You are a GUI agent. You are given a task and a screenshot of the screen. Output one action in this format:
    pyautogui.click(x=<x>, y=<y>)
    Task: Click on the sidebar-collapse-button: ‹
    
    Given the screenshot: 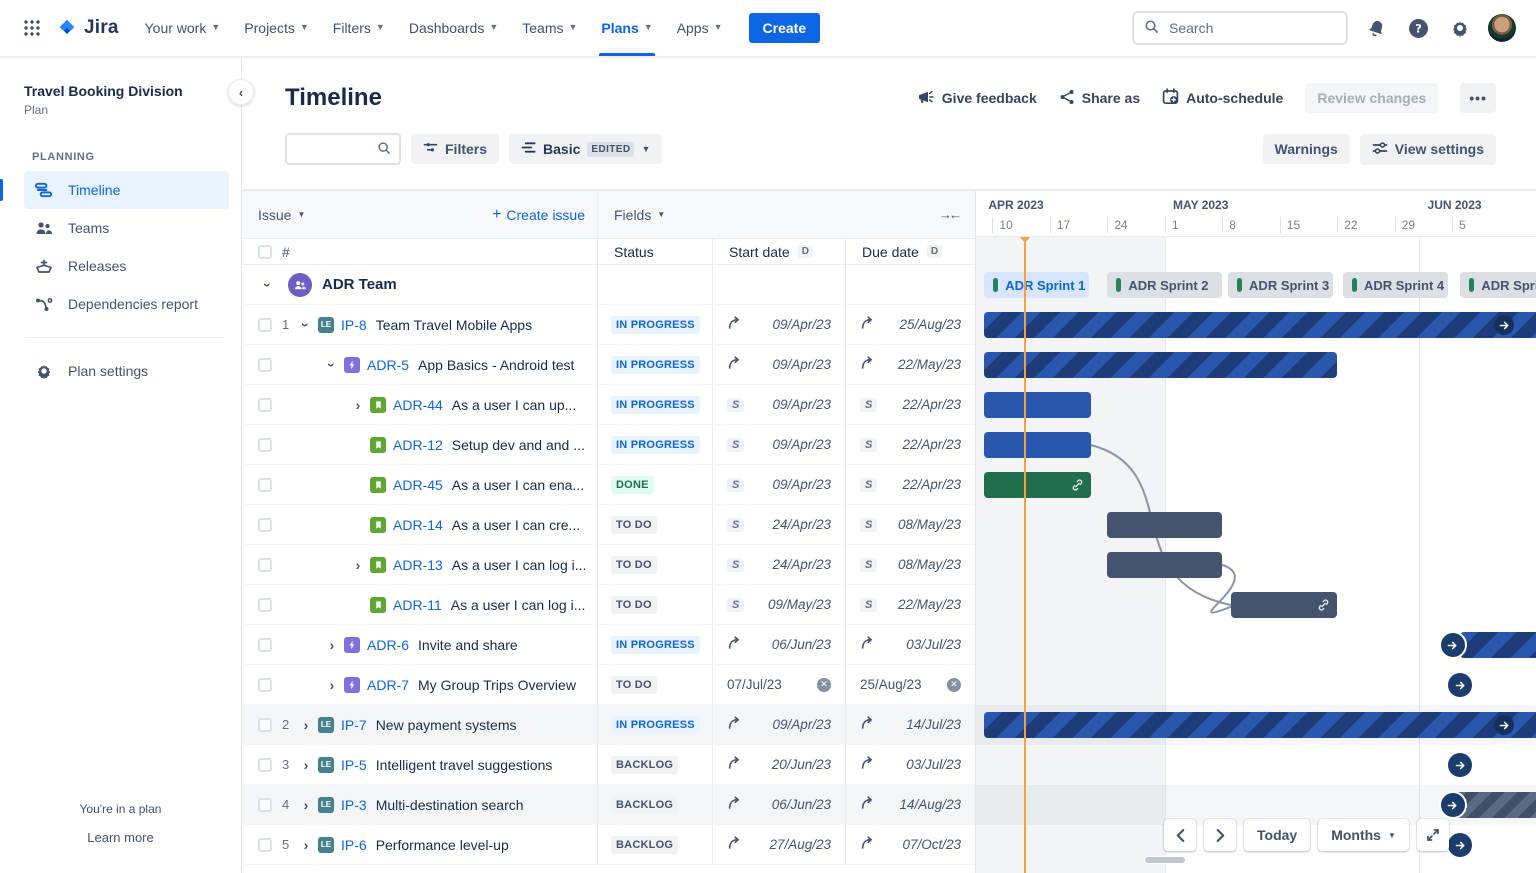 What is the action you would take?
    pyautogui.click(x=241, y=92)
    